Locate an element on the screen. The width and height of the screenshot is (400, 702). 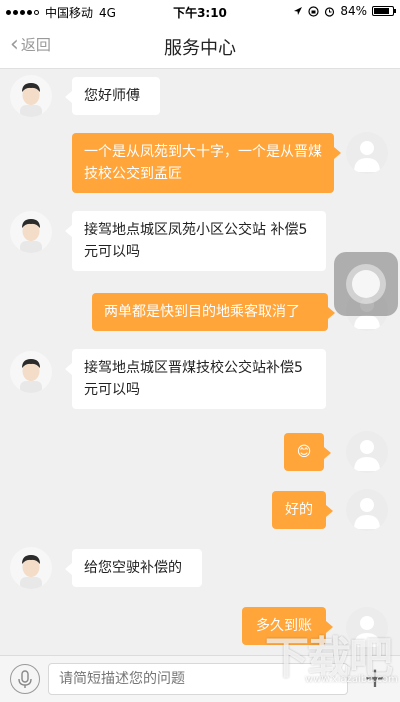
plus-icon: + is located at coordinates (375, 677).